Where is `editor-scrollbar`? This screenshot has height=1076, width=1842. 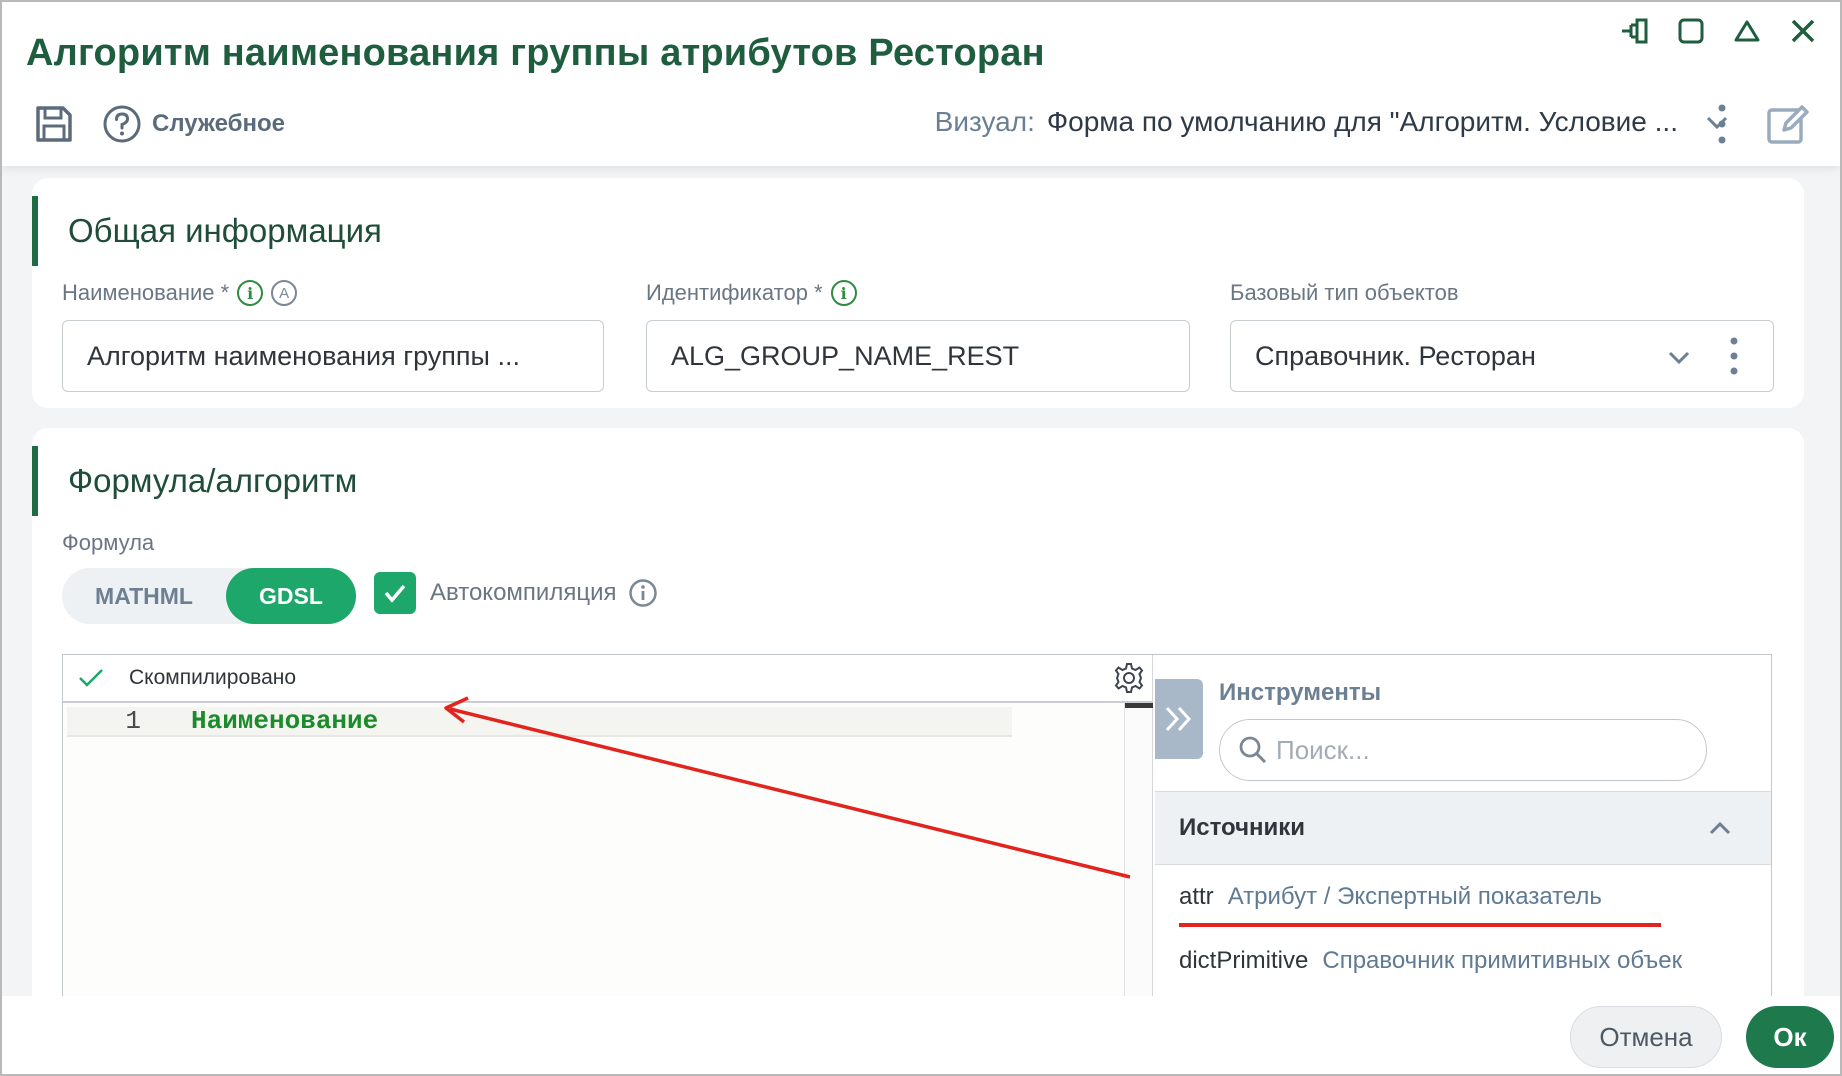 editor-scrollbar is located at coordinates (1138, 865).